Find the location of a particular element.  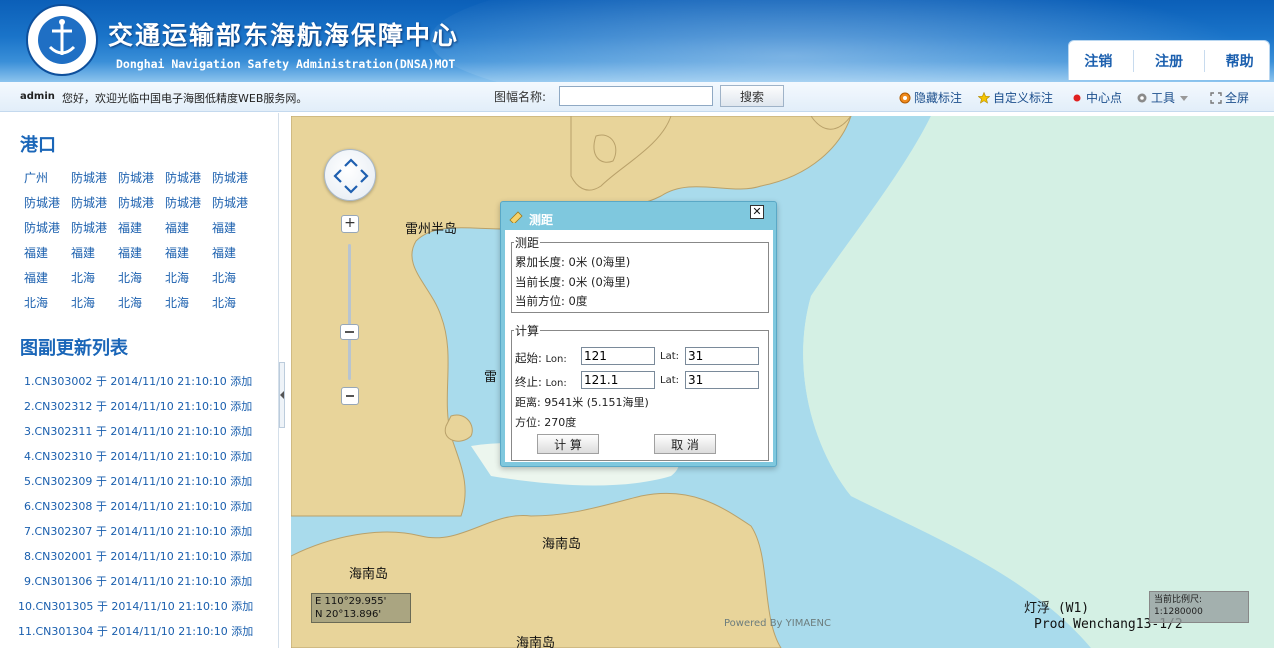

close-icon: ✕ is located at coordinates (757, 212).